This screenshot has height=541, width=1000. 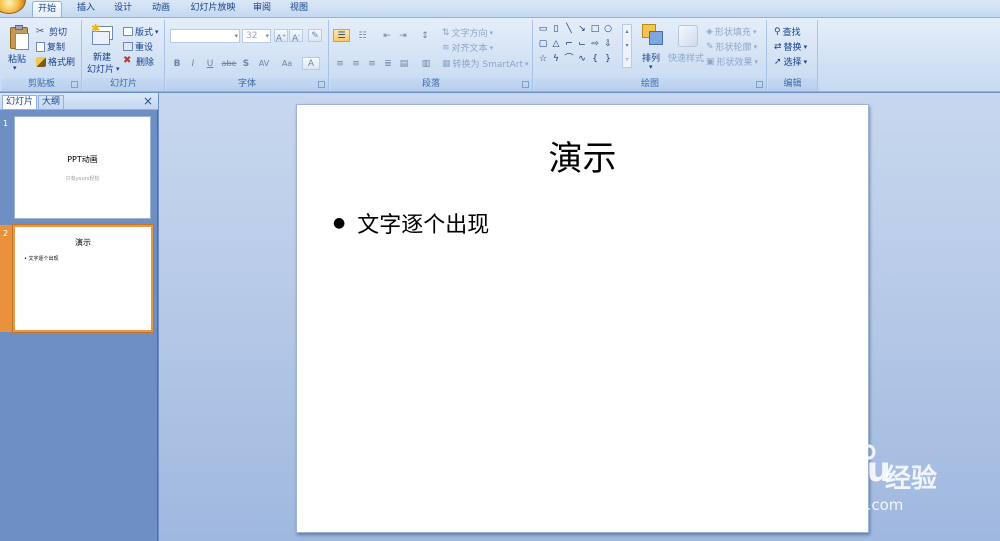 I want to click on new-slide-dropdown: 幻灯片 ▾, so click(x=103, y=69).